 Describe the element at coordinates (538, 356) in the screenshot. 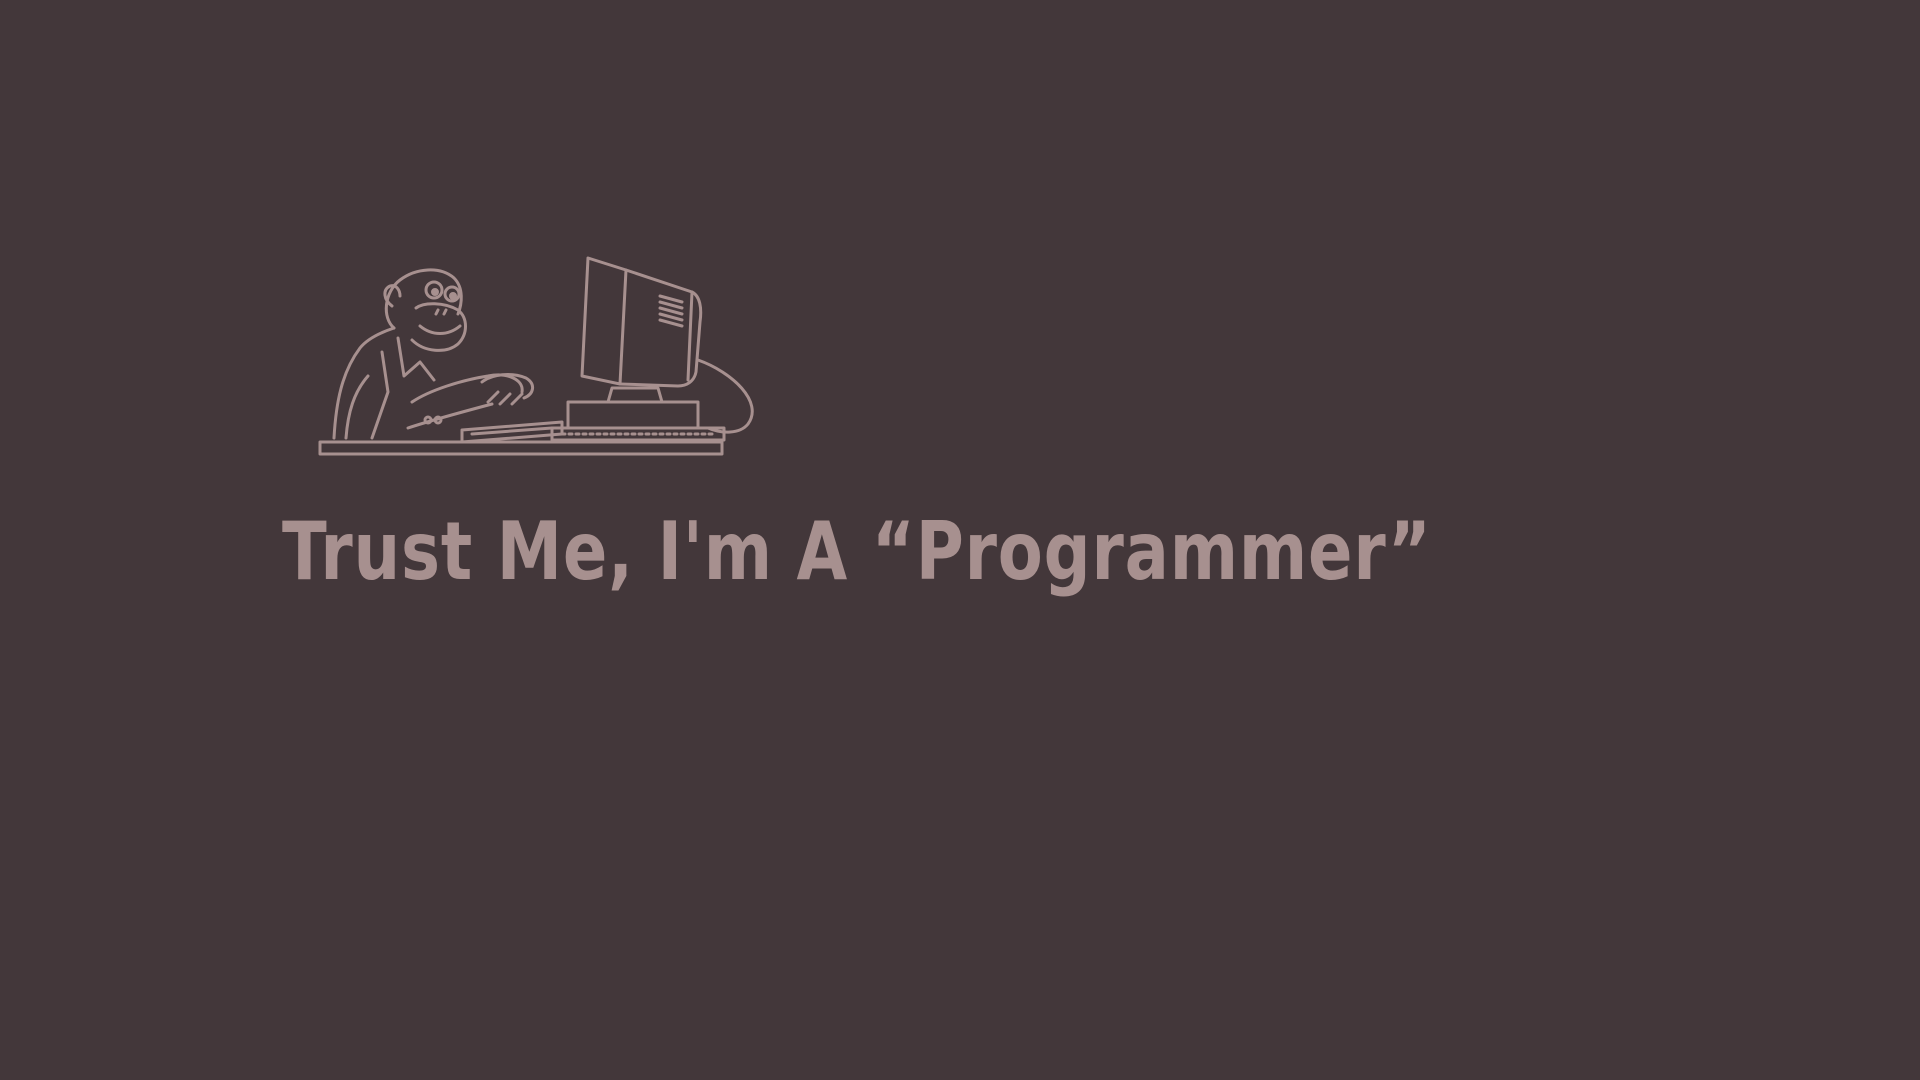

I see `monkey-at-computer-icon` at that location.